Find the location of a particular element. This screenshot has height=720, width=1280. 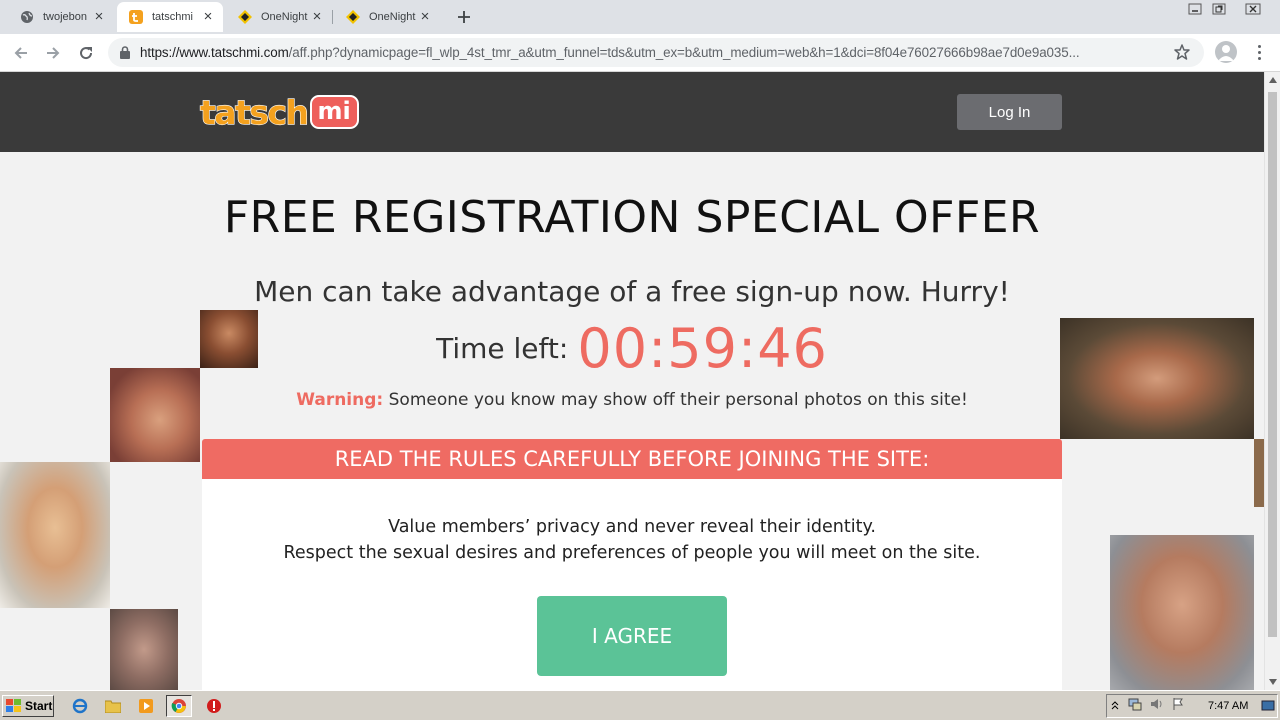

system-tray is located at coordinates (1192, 706).